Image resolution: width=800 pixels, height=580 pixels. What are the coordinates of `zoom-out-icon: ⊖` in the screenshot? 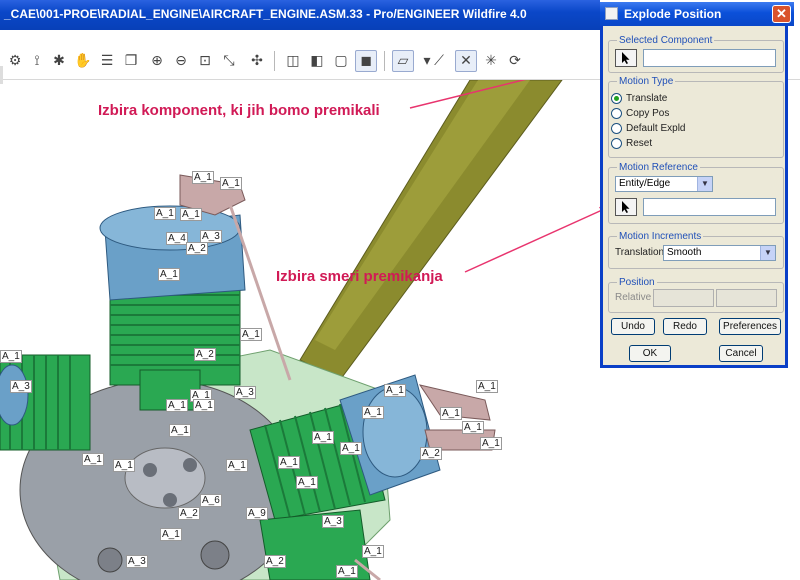 It's located at (181, 61).